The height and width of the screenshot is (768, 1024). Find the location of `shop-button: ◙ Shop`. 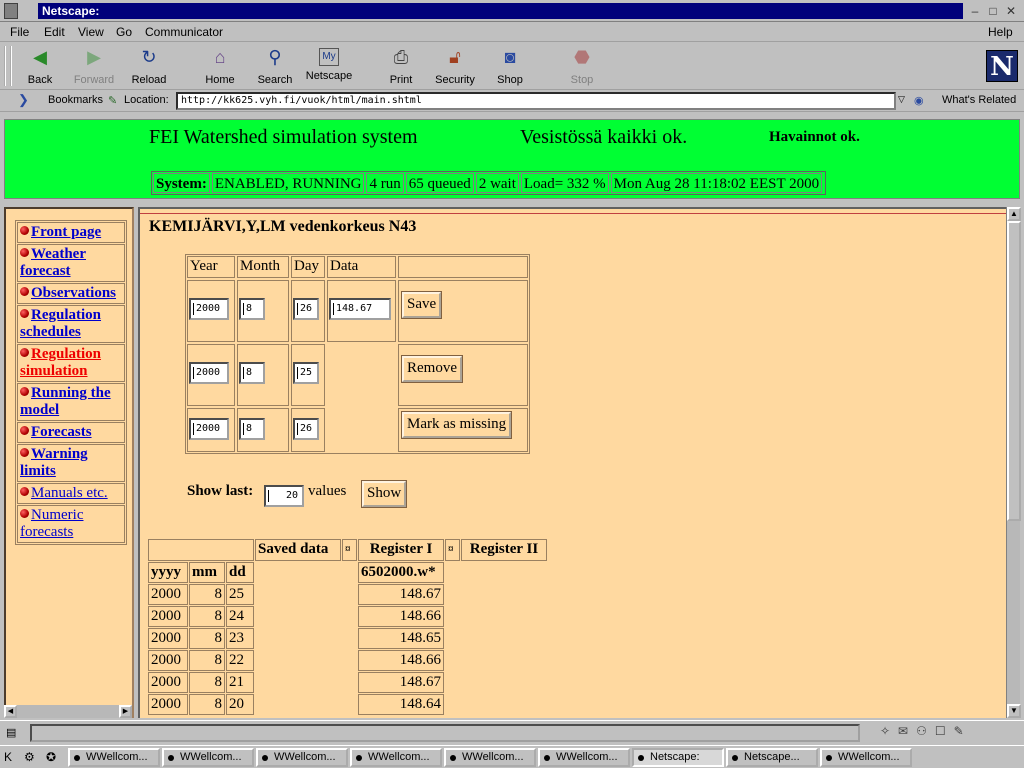

shop-button: ◙ Shop is located at coordinates (510, 66).